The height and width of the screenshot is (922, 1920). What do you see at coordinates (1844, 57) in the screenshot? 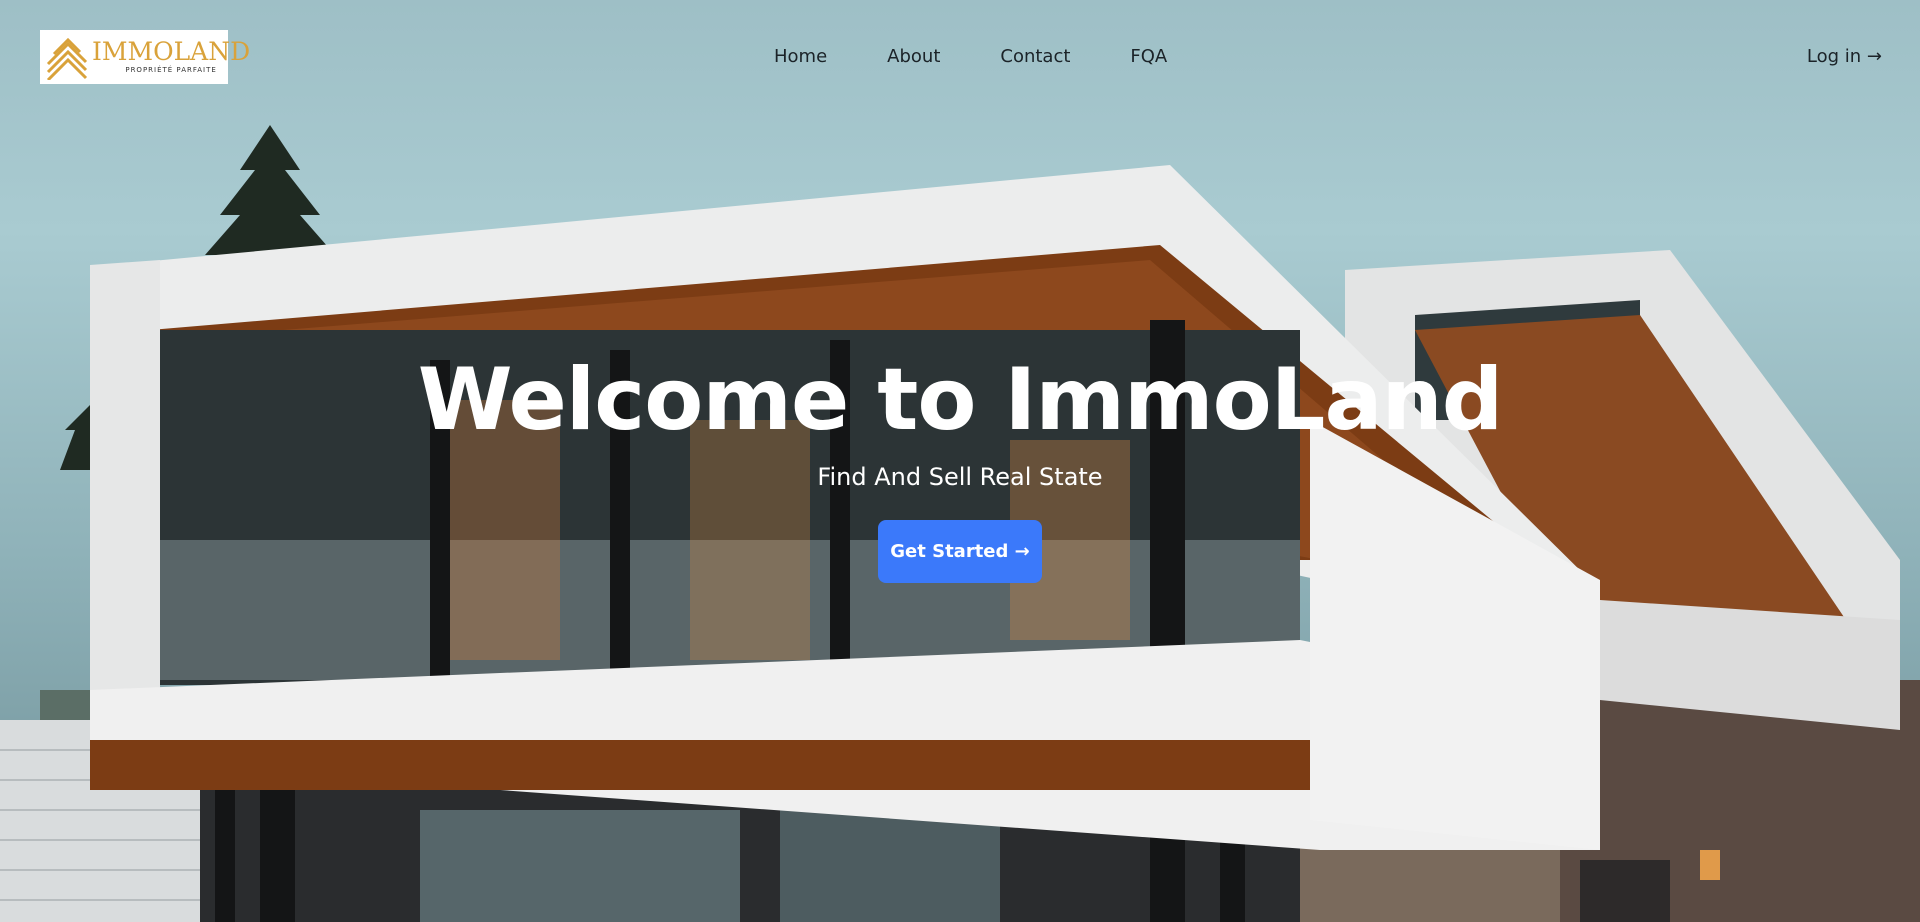
I see `login-link: Log in →` at bounding box center [1844, 57].